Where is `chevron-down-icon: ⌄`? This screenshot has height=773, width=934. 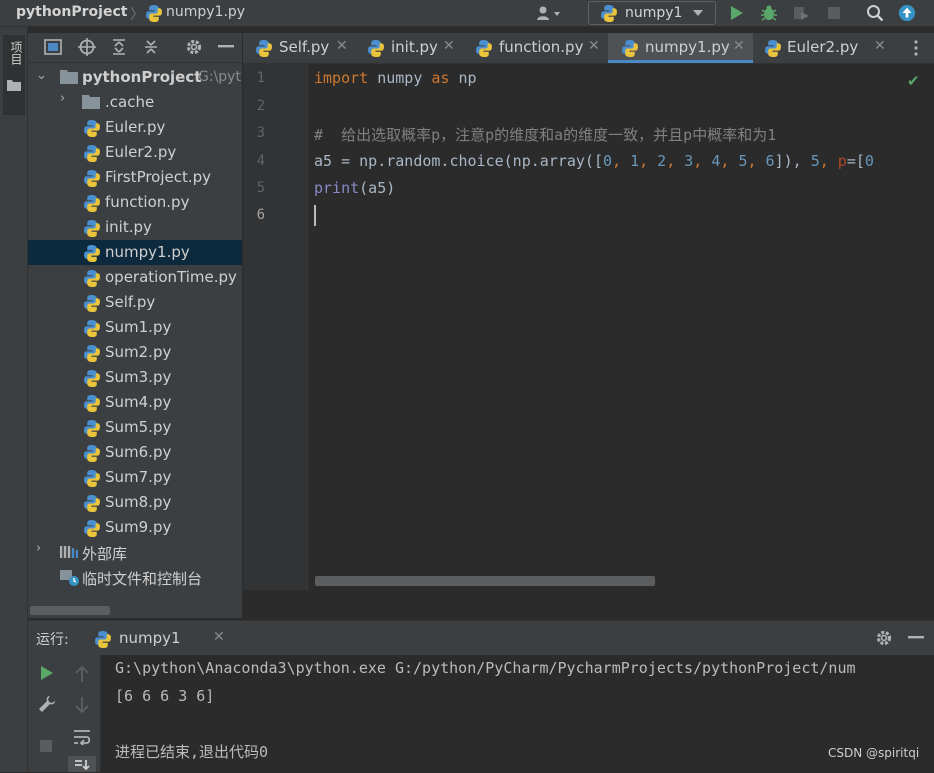
chevron-down-icon: ⌄ is located at coordinates (41, 75).